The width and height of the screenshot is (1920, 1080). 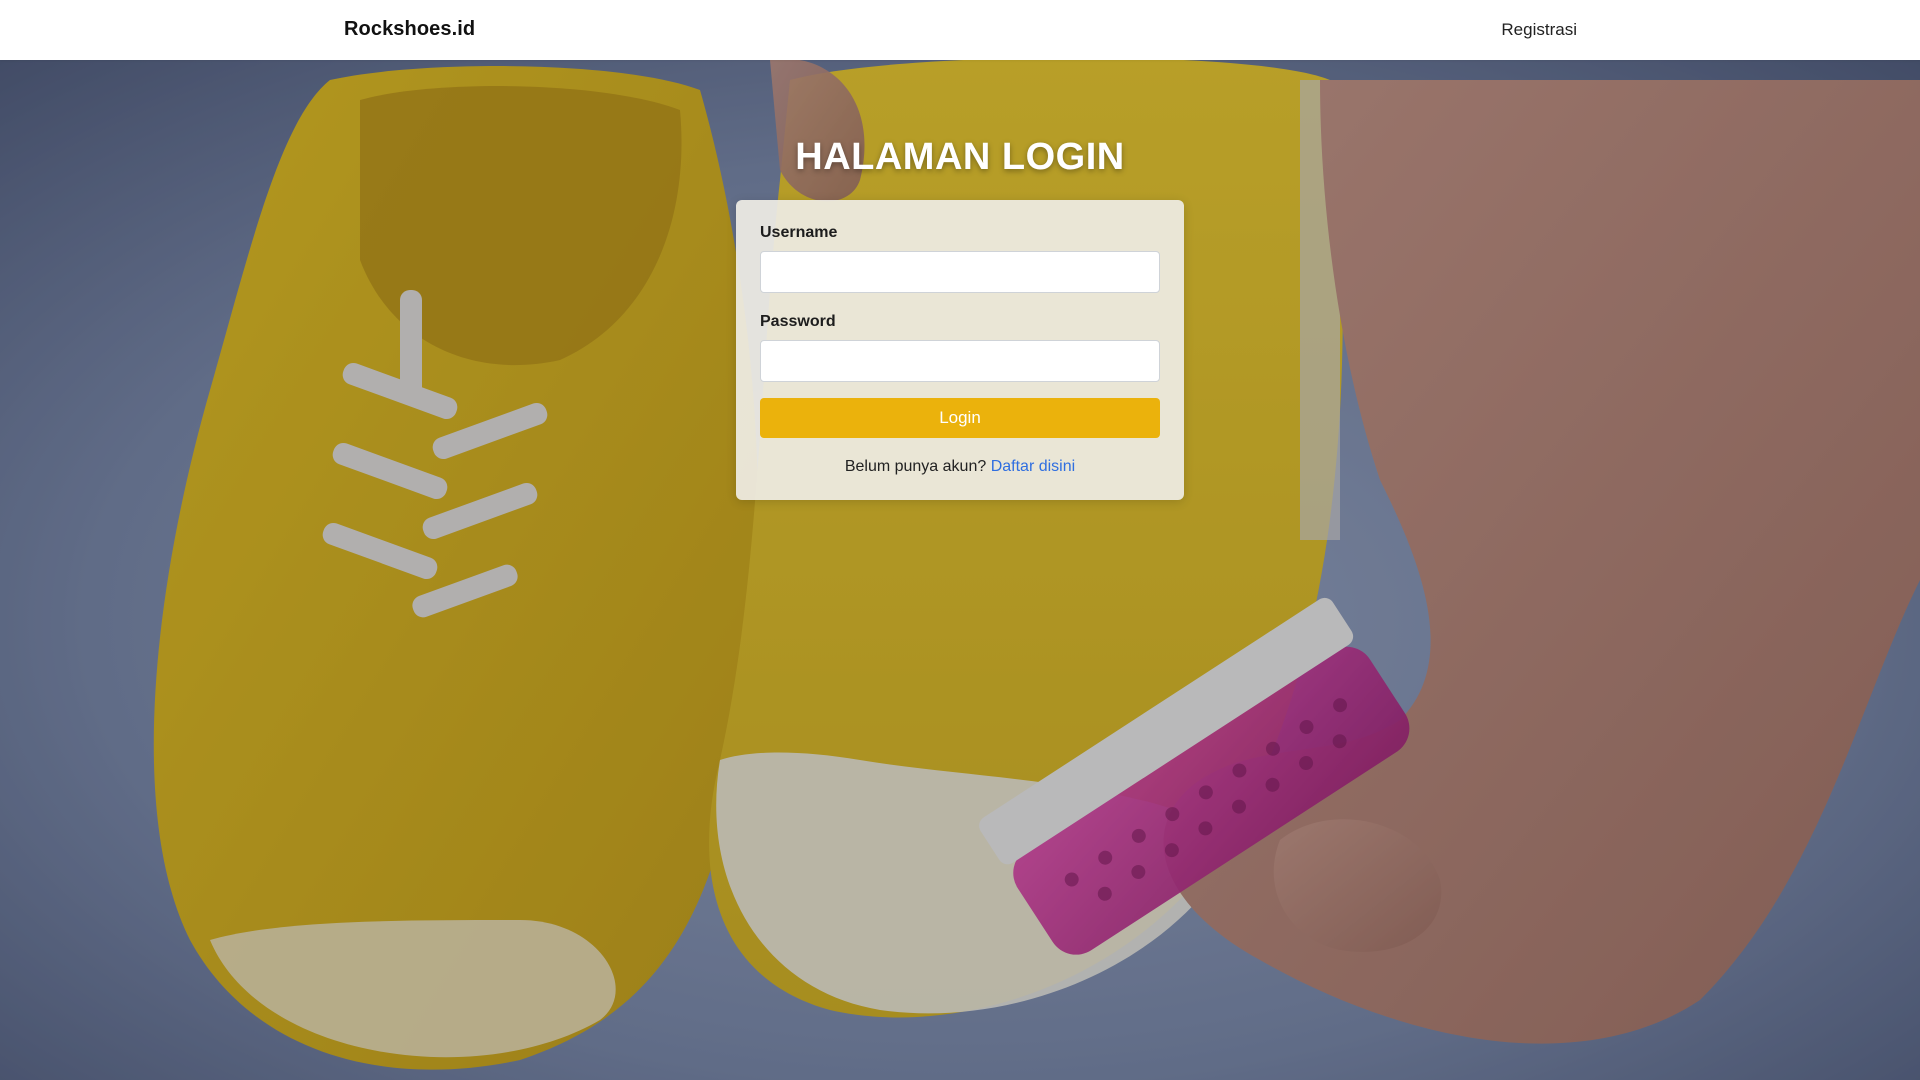 I want to click on brand-logo-link: Rockshoes.id, so click(x=409, y=29).